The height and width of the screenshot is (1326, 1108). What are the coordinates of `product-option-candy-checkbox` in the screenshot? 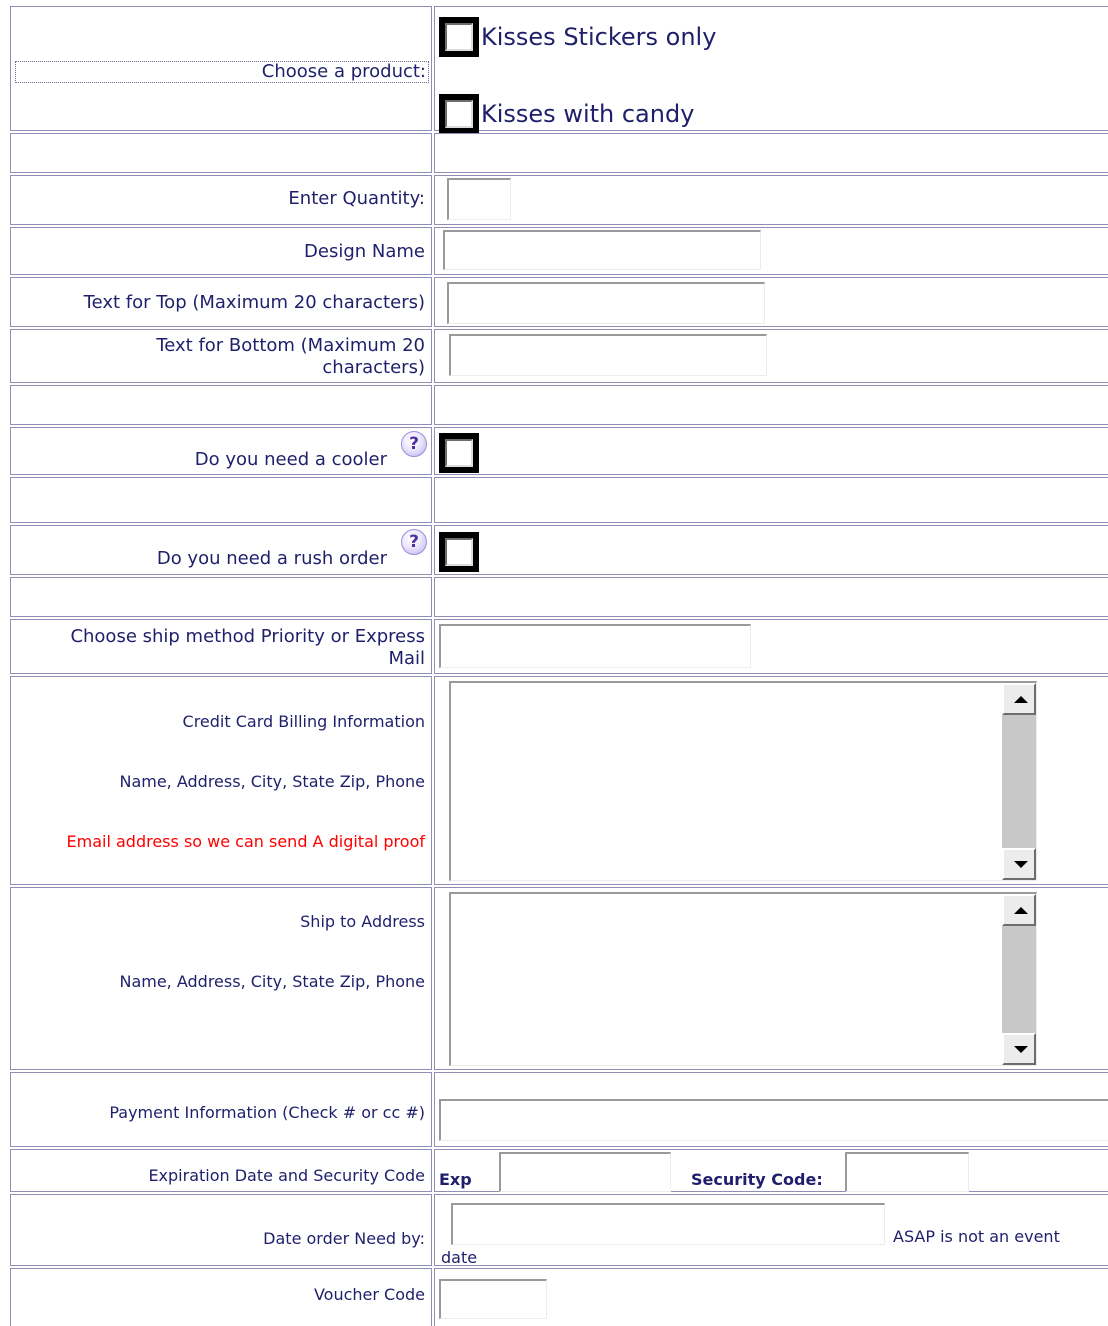 It's located at (459, 114).